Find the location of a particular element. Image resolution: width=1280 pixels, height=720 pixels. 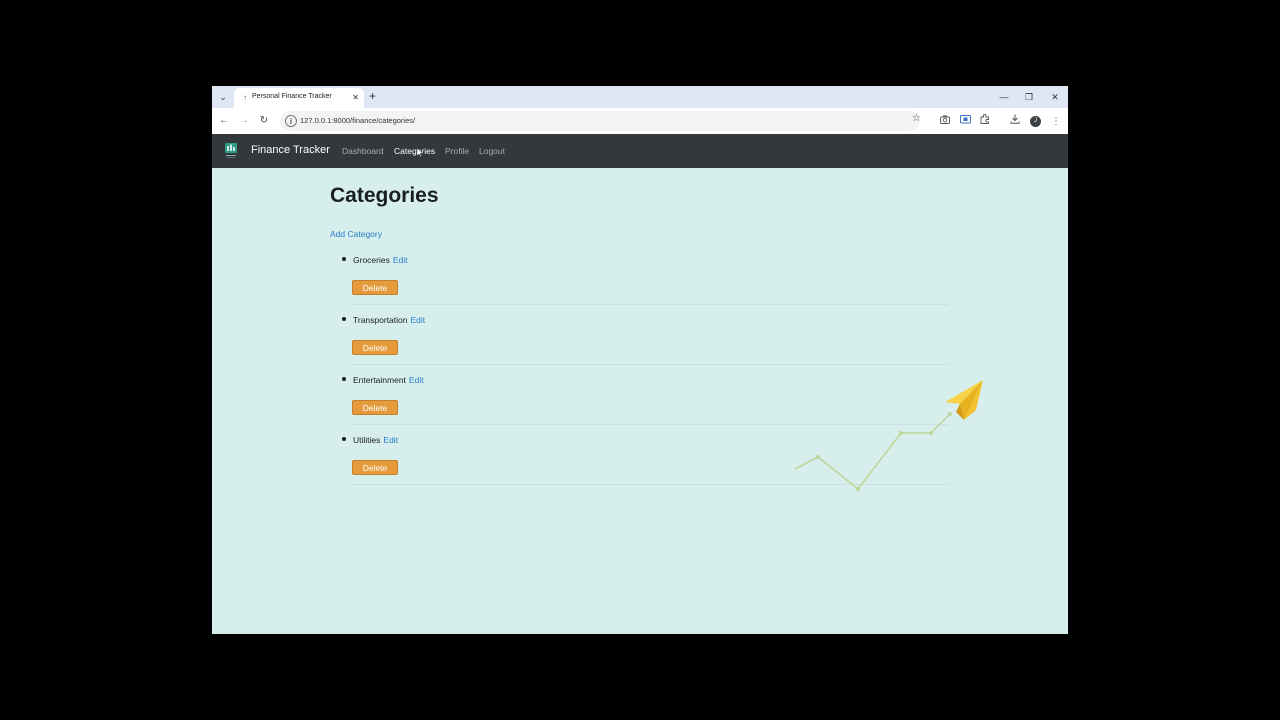

category-name-text: Utilities is located at coordinates (367, 440).